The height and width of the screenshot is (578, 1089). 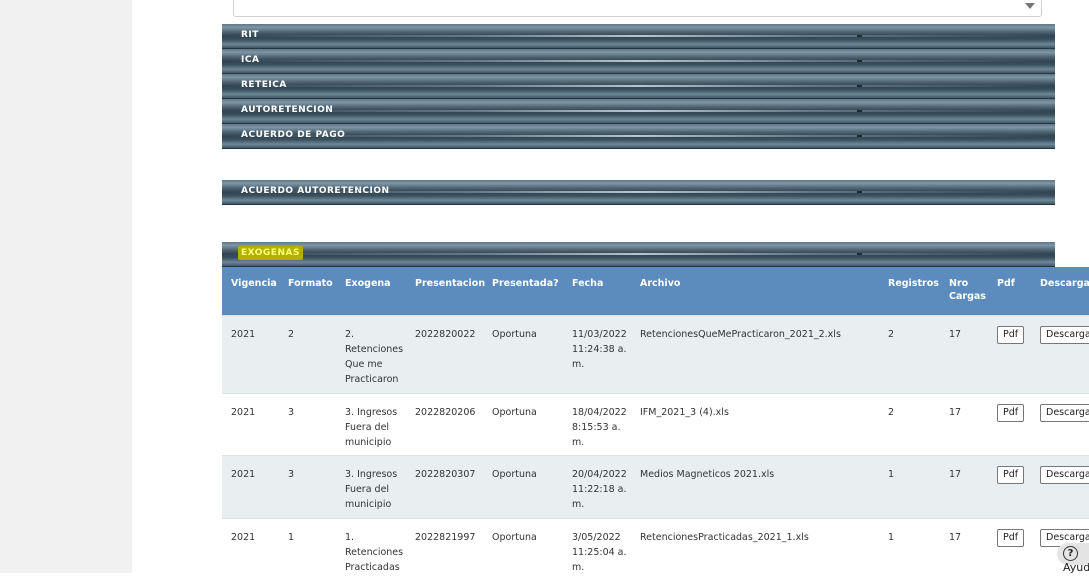 What do you see at coordinates (371, 291) in the screenshot?
I see `col-header-exogena: Exogena` at bounding box center [371, 291].